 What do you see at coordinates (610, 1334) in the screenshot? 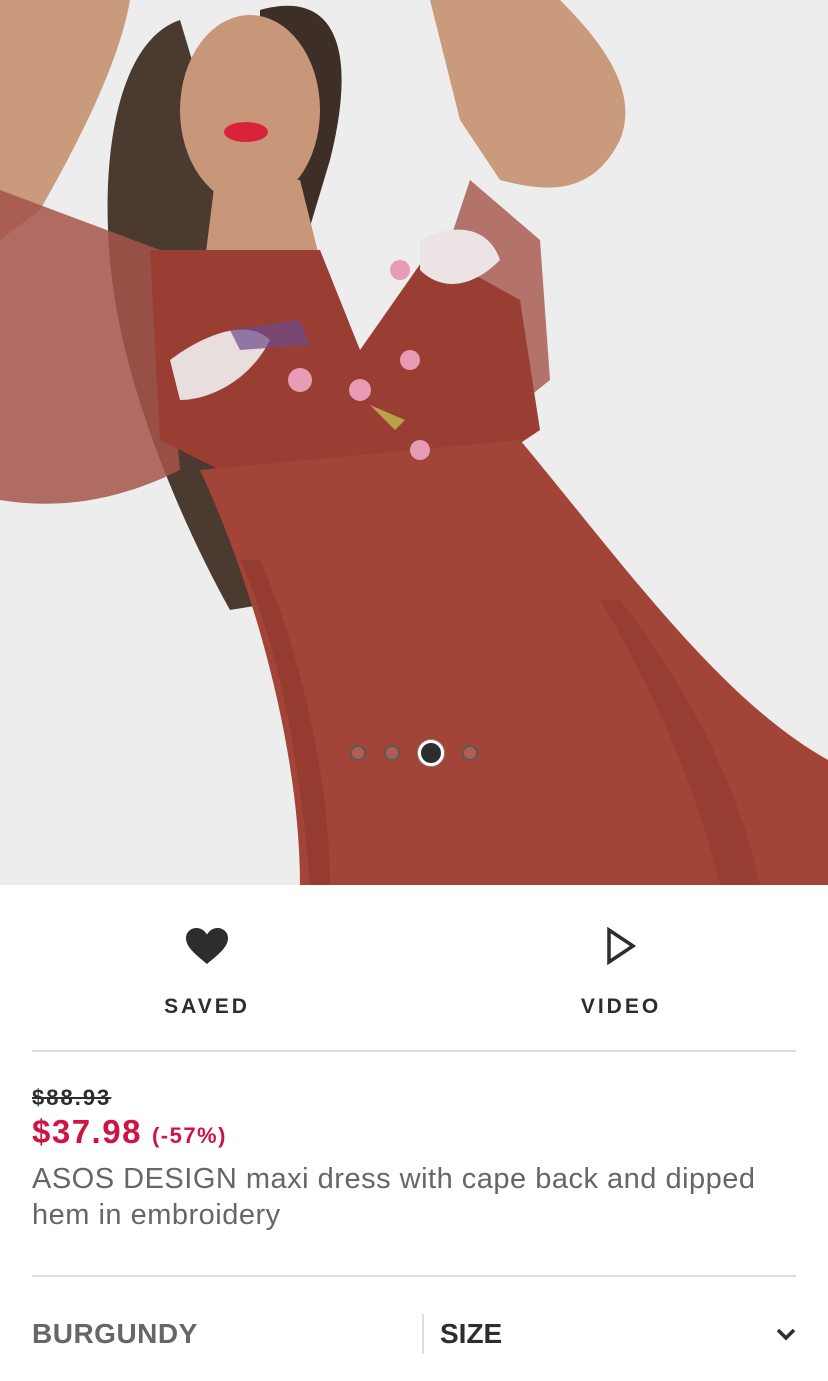
I see `size-select: SIZE` at bounding box center [610, 1334].